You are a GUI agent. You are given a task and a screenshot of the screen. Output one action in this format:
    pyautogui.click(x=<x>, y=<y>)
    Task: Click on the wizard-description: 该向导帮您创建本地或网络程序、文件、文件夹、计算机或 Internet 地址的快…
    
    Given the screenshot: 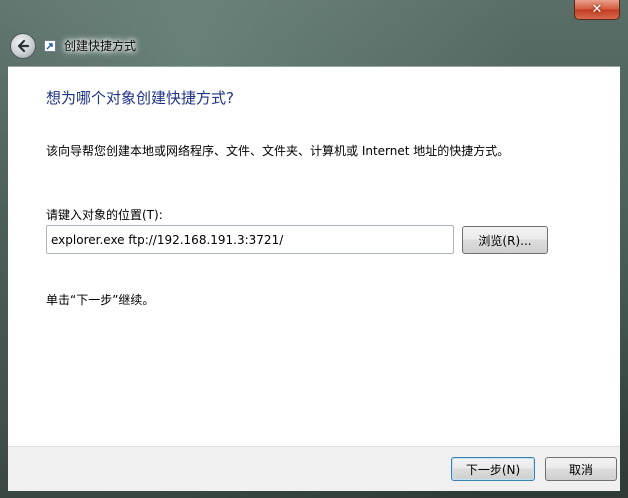 What is the action you would take?
    pyautogui.click(x=278, y=151)
    